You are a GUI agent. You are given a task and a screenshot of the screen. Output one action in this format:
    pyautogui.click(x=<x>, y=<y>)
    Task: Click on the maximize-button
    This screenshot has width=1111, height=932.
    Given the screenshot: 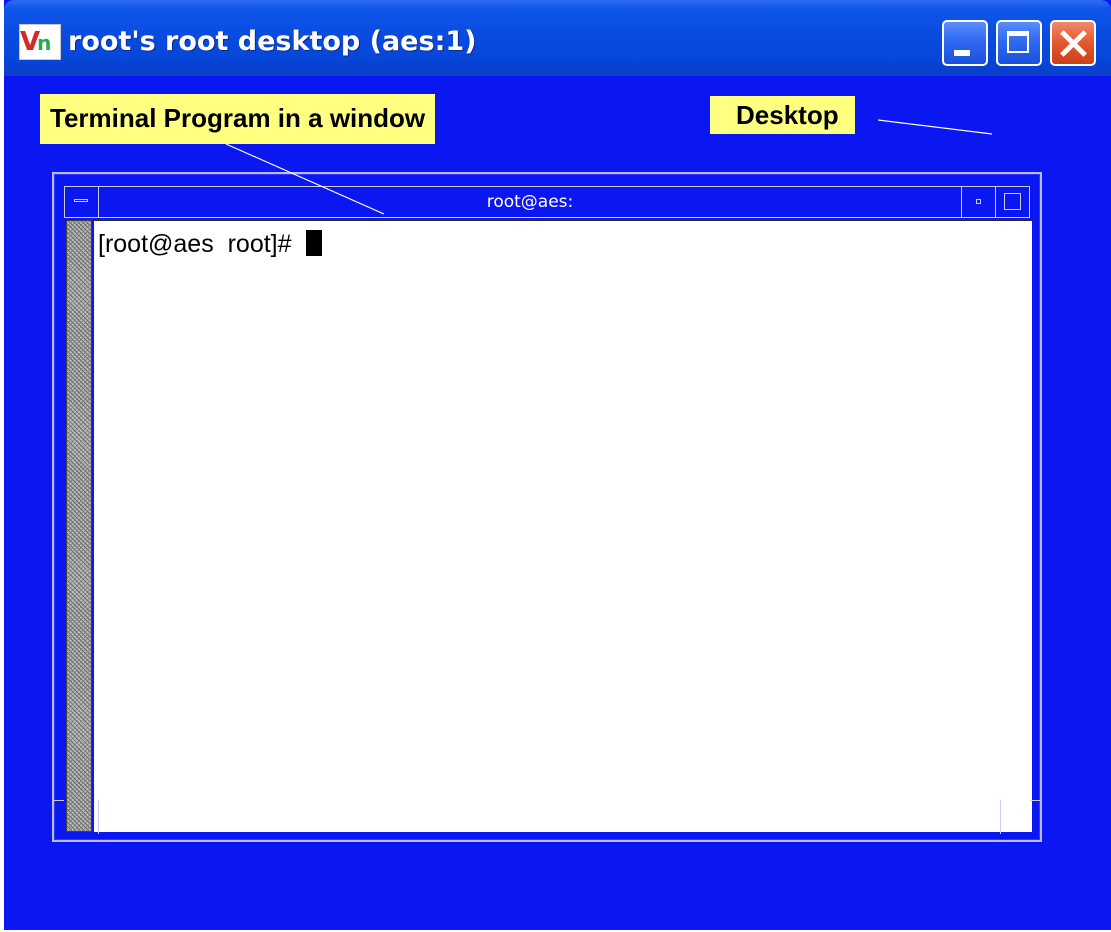 What is the action you would take?
    pyautogui.click(x=1019, y=43)
    